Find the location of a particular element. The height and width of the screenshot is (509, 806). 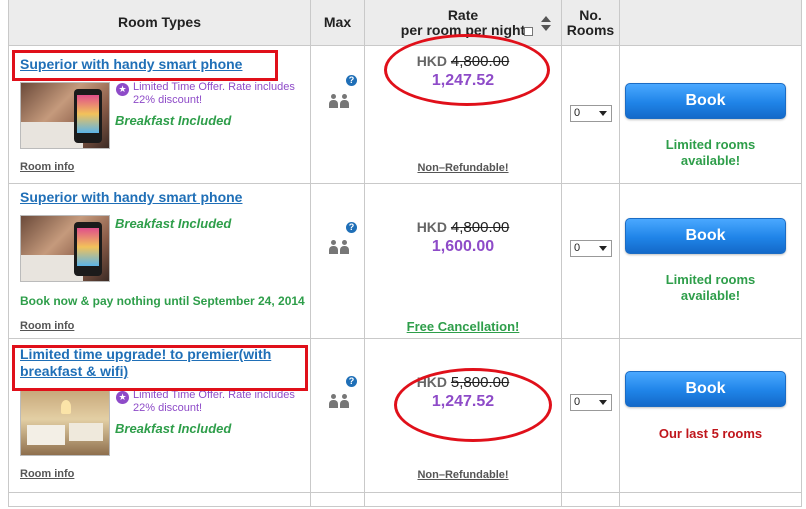

free-cancellation-link: Free Cancellation! is located at coordinates (463, 326).